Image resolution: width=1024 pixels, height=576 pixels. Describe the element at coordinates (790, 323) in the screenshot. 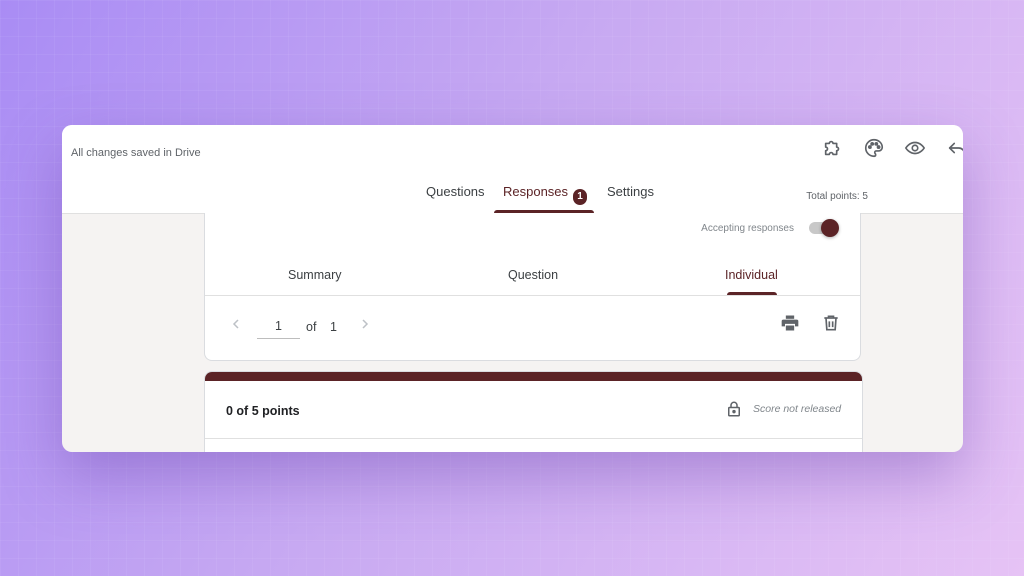

I see `print-icon` at that location.